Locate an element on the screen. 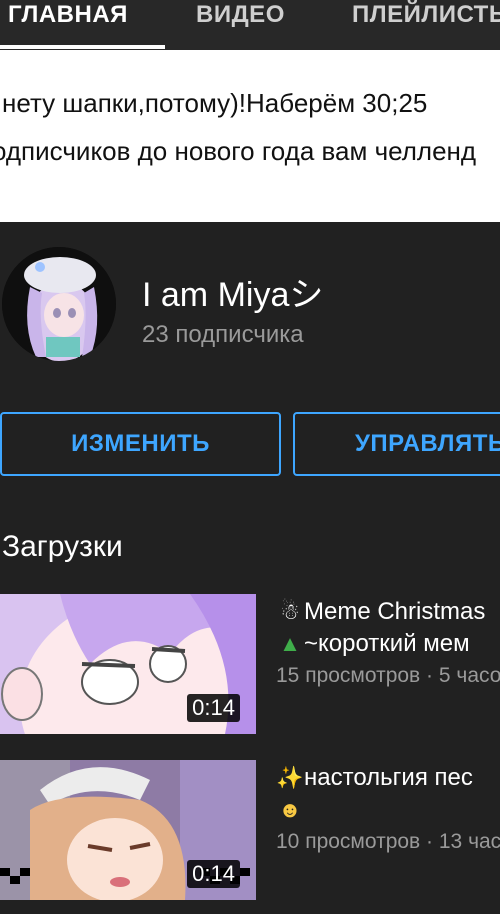  edit-button: ИЗМЕНИТЬ is located at coordinates (140, 444).